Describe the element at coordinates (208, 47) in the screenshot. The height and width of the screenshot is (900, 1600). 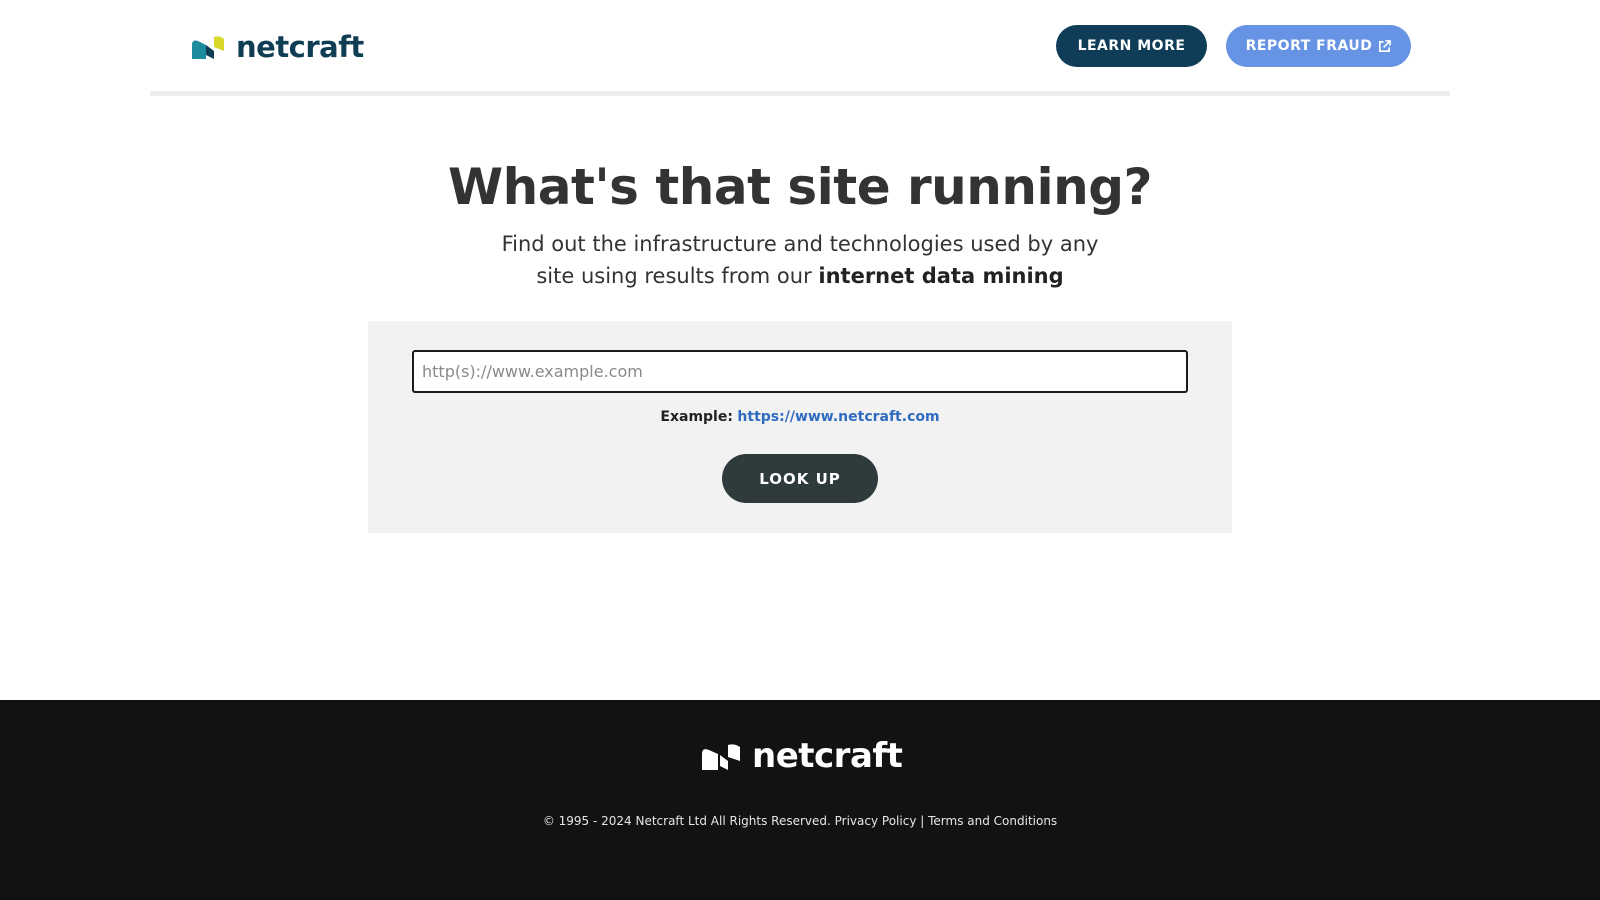
I see `netcraft-logo-icon` at that location.